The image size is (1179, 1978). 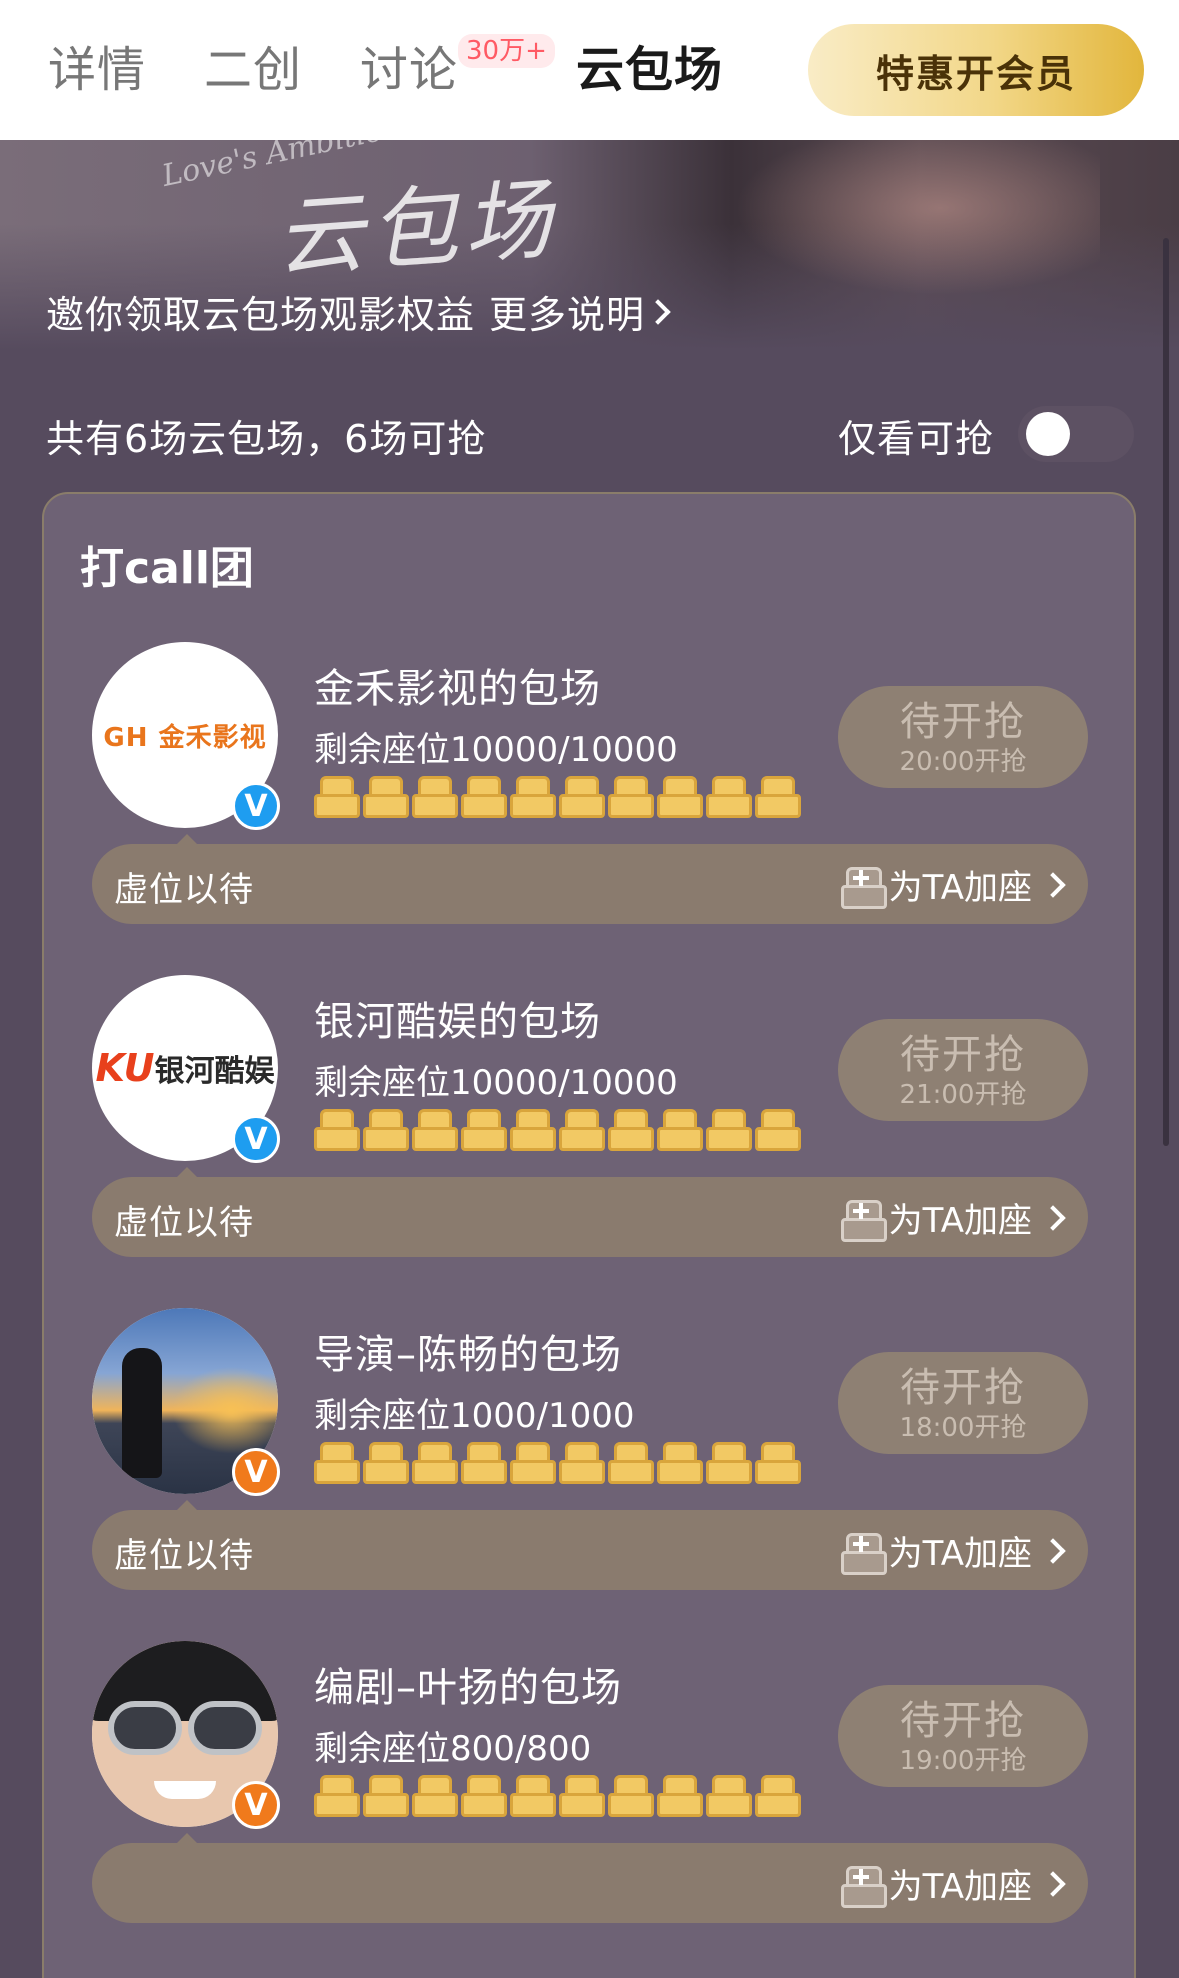 I want to click on grab-seat-button: 待开抢 18:00开抢, so click(x=963, y=1403).